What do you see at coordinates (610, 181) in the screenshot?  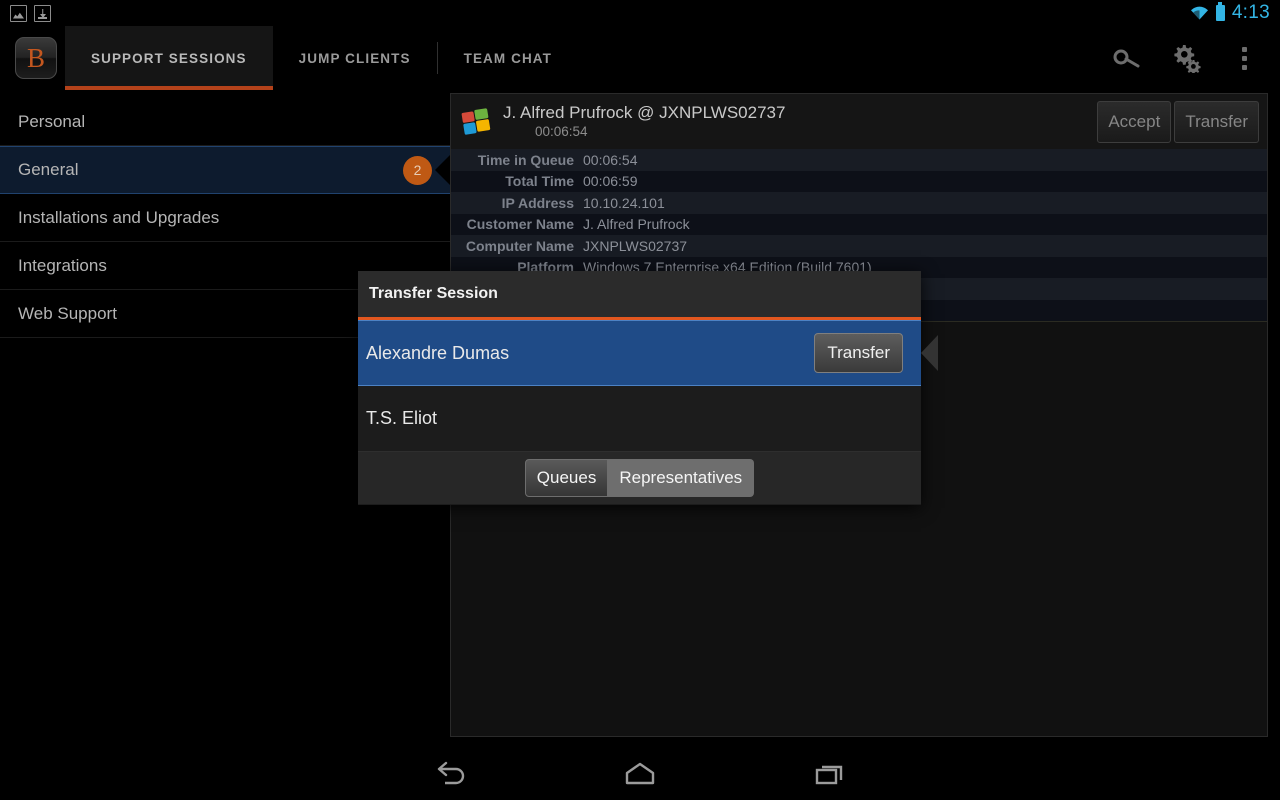 I see `detail-value: 00:06:59` at bounding box center [610, 181].